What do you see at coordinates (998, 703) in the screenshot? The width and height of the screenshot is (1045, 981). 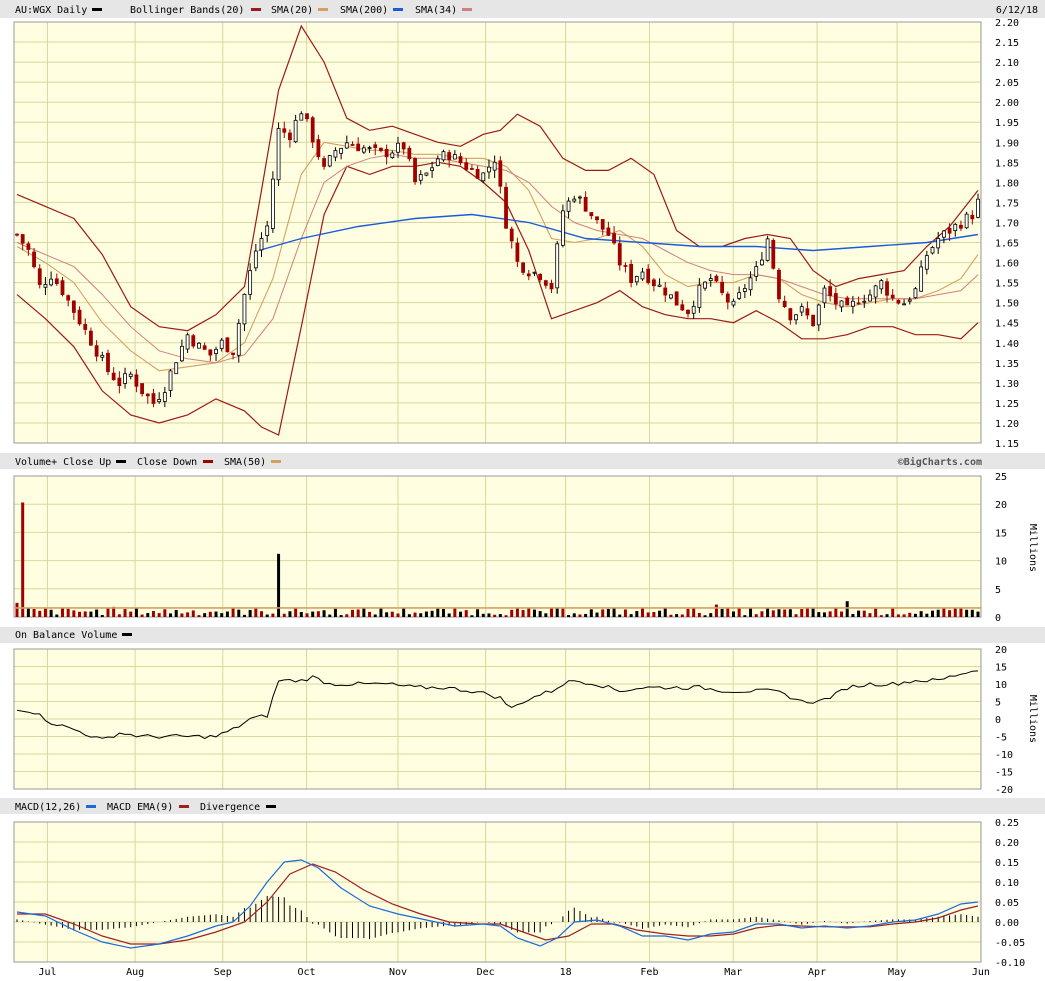 I see `obv-tick-label: 5` at bounding box center [998, 703].